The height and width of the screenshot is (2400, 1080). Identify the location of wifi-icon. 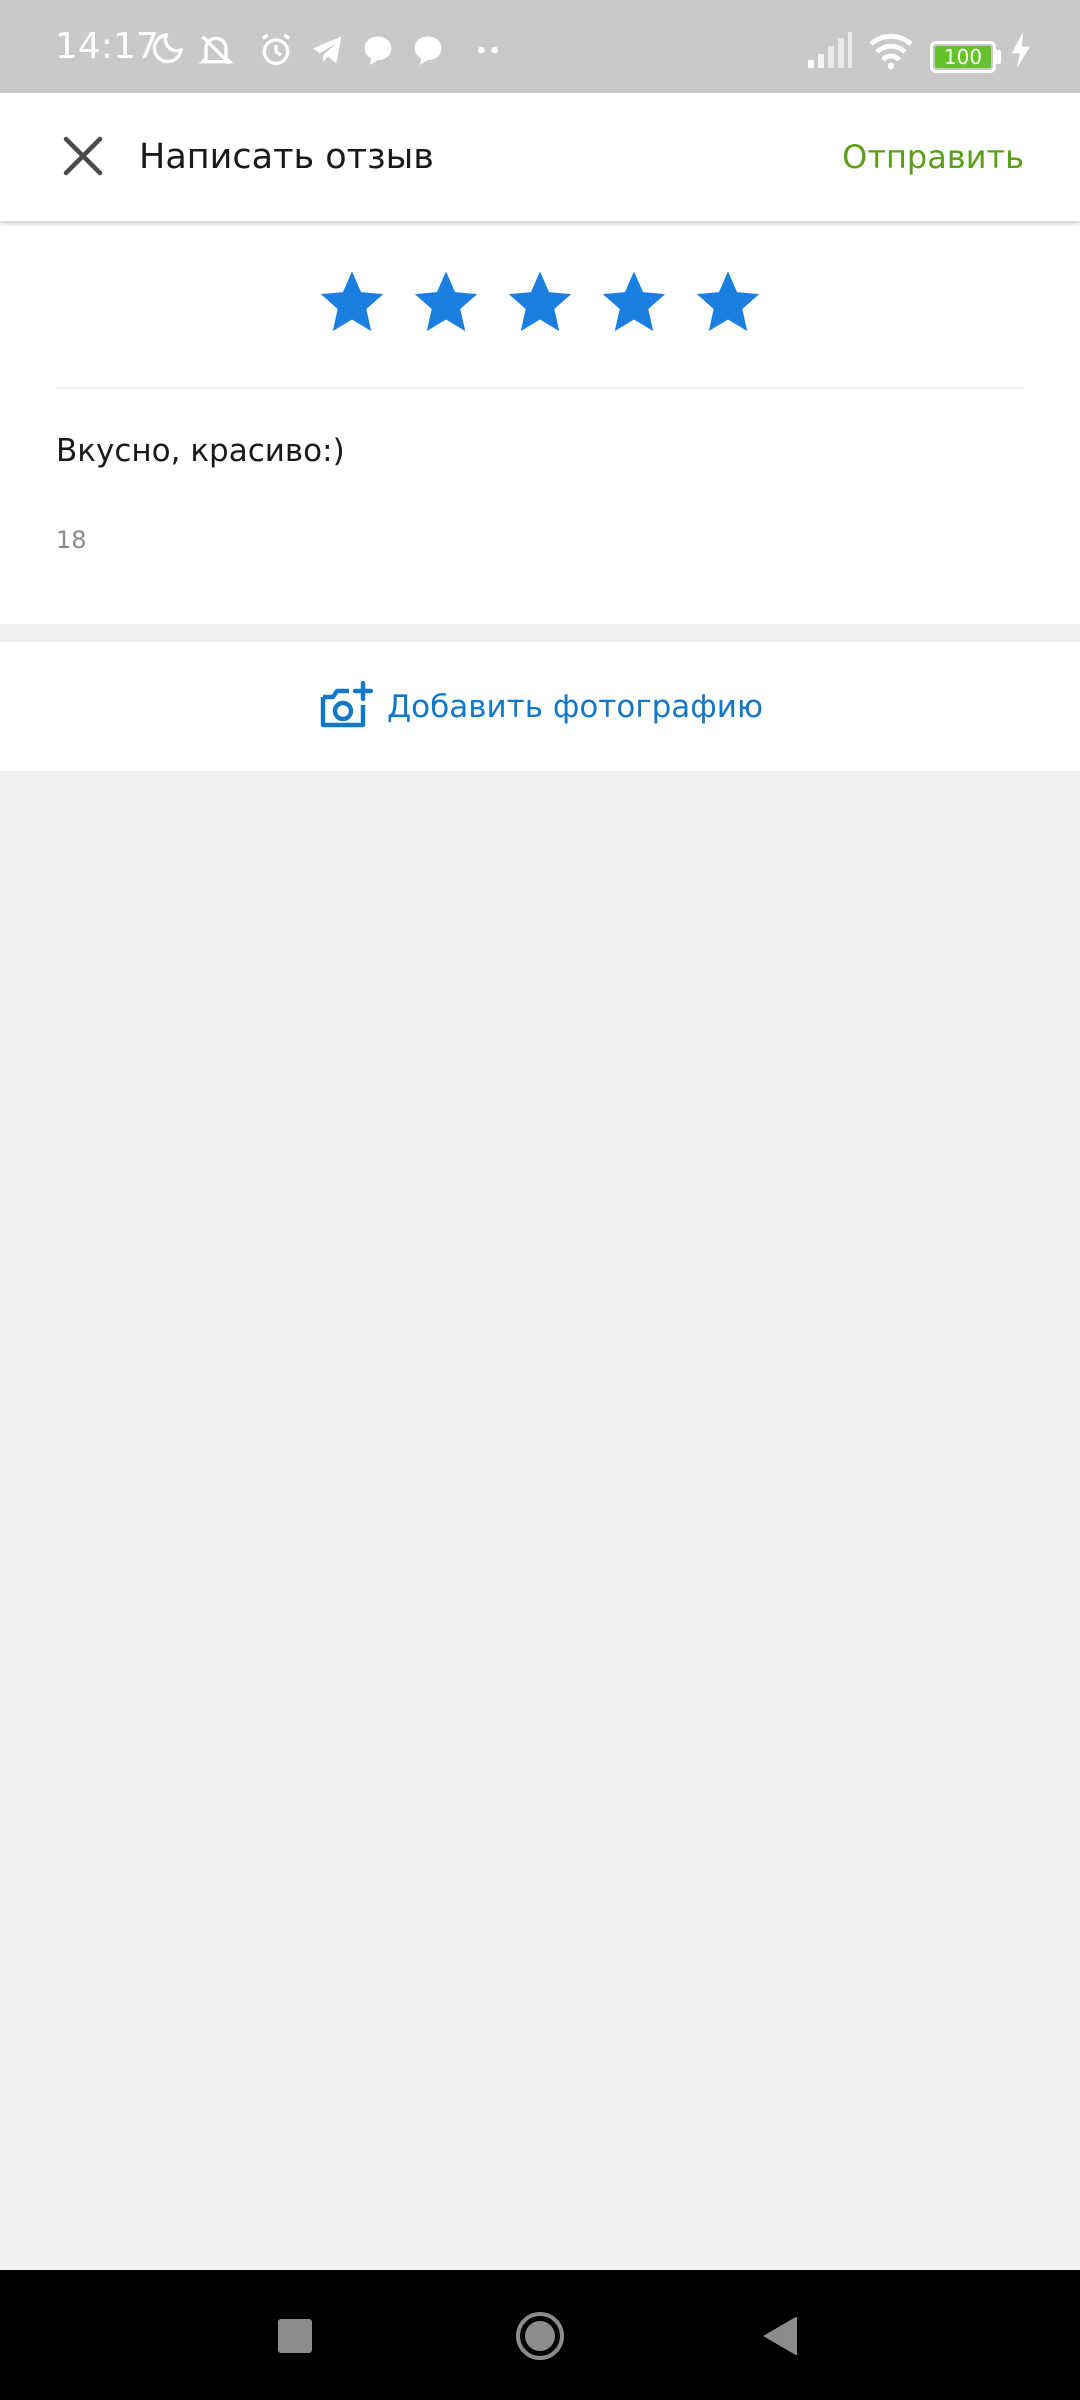
(891, 50).